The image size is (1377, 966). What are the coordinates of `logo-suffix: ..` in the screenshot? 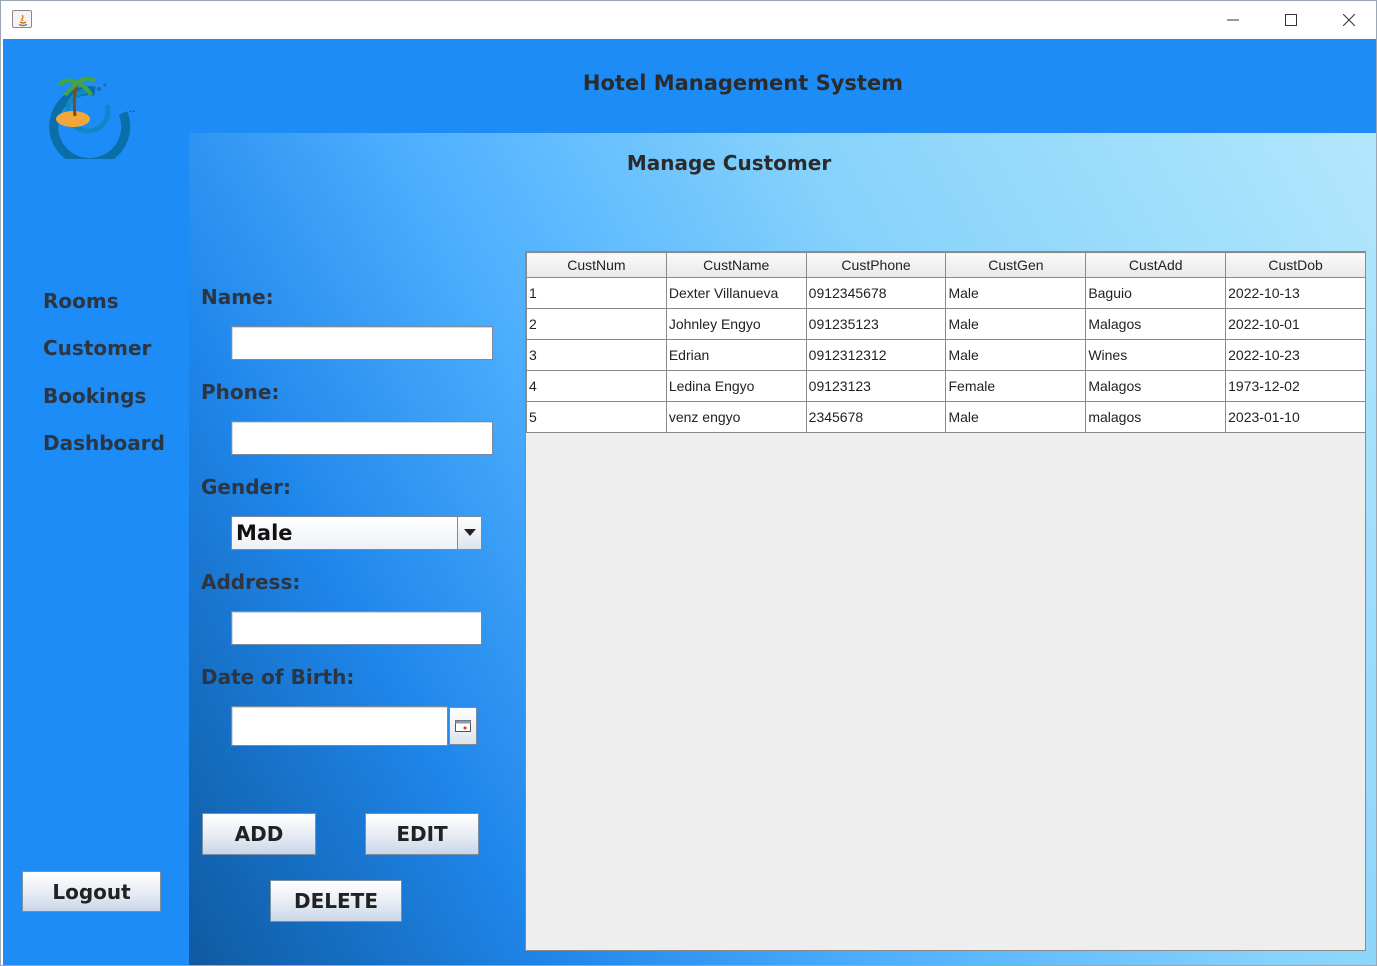 It's located at (132, 108).